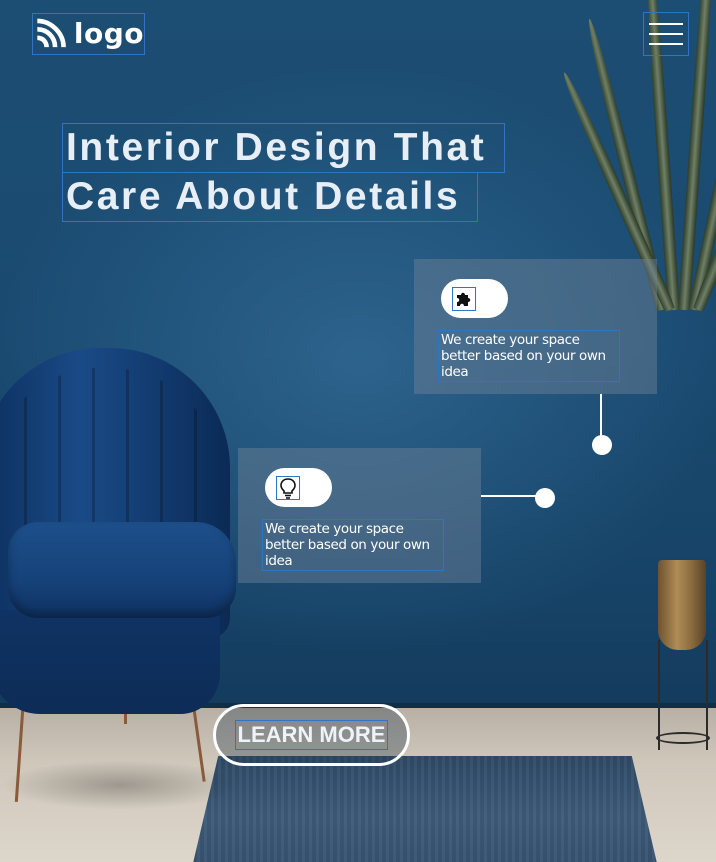 This screenshot has width=716, height=862. I want to click on area-rug, so click(425, 809).